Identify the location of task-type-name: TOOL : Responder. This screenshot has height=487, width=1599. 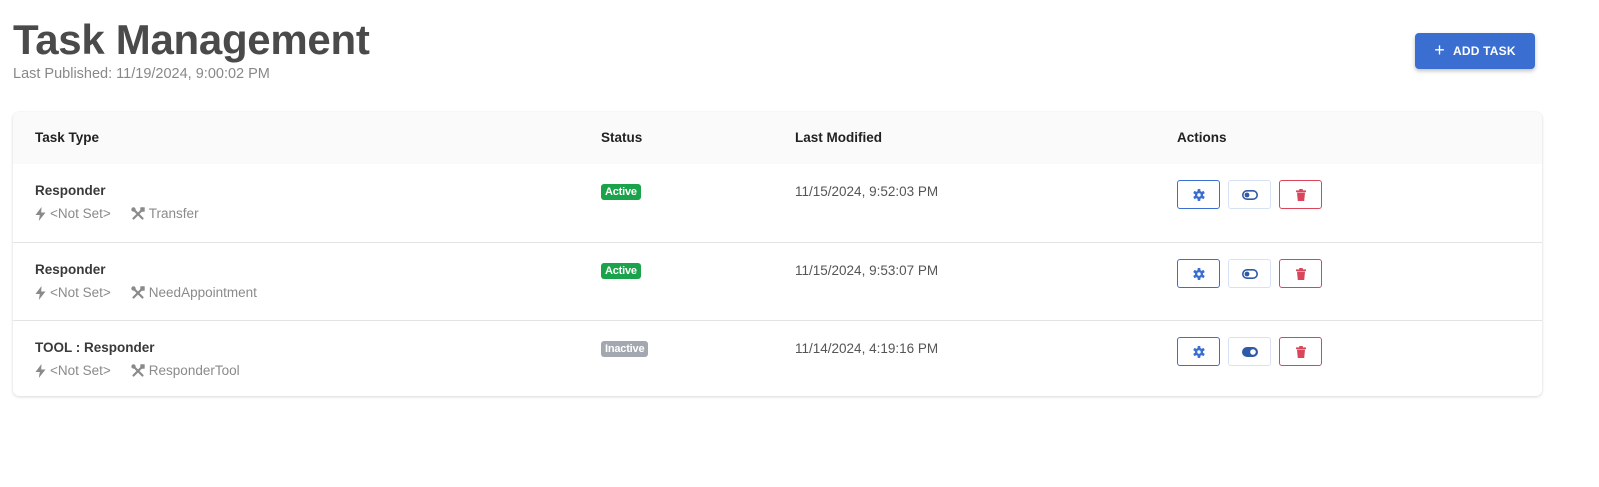
(95, 347).